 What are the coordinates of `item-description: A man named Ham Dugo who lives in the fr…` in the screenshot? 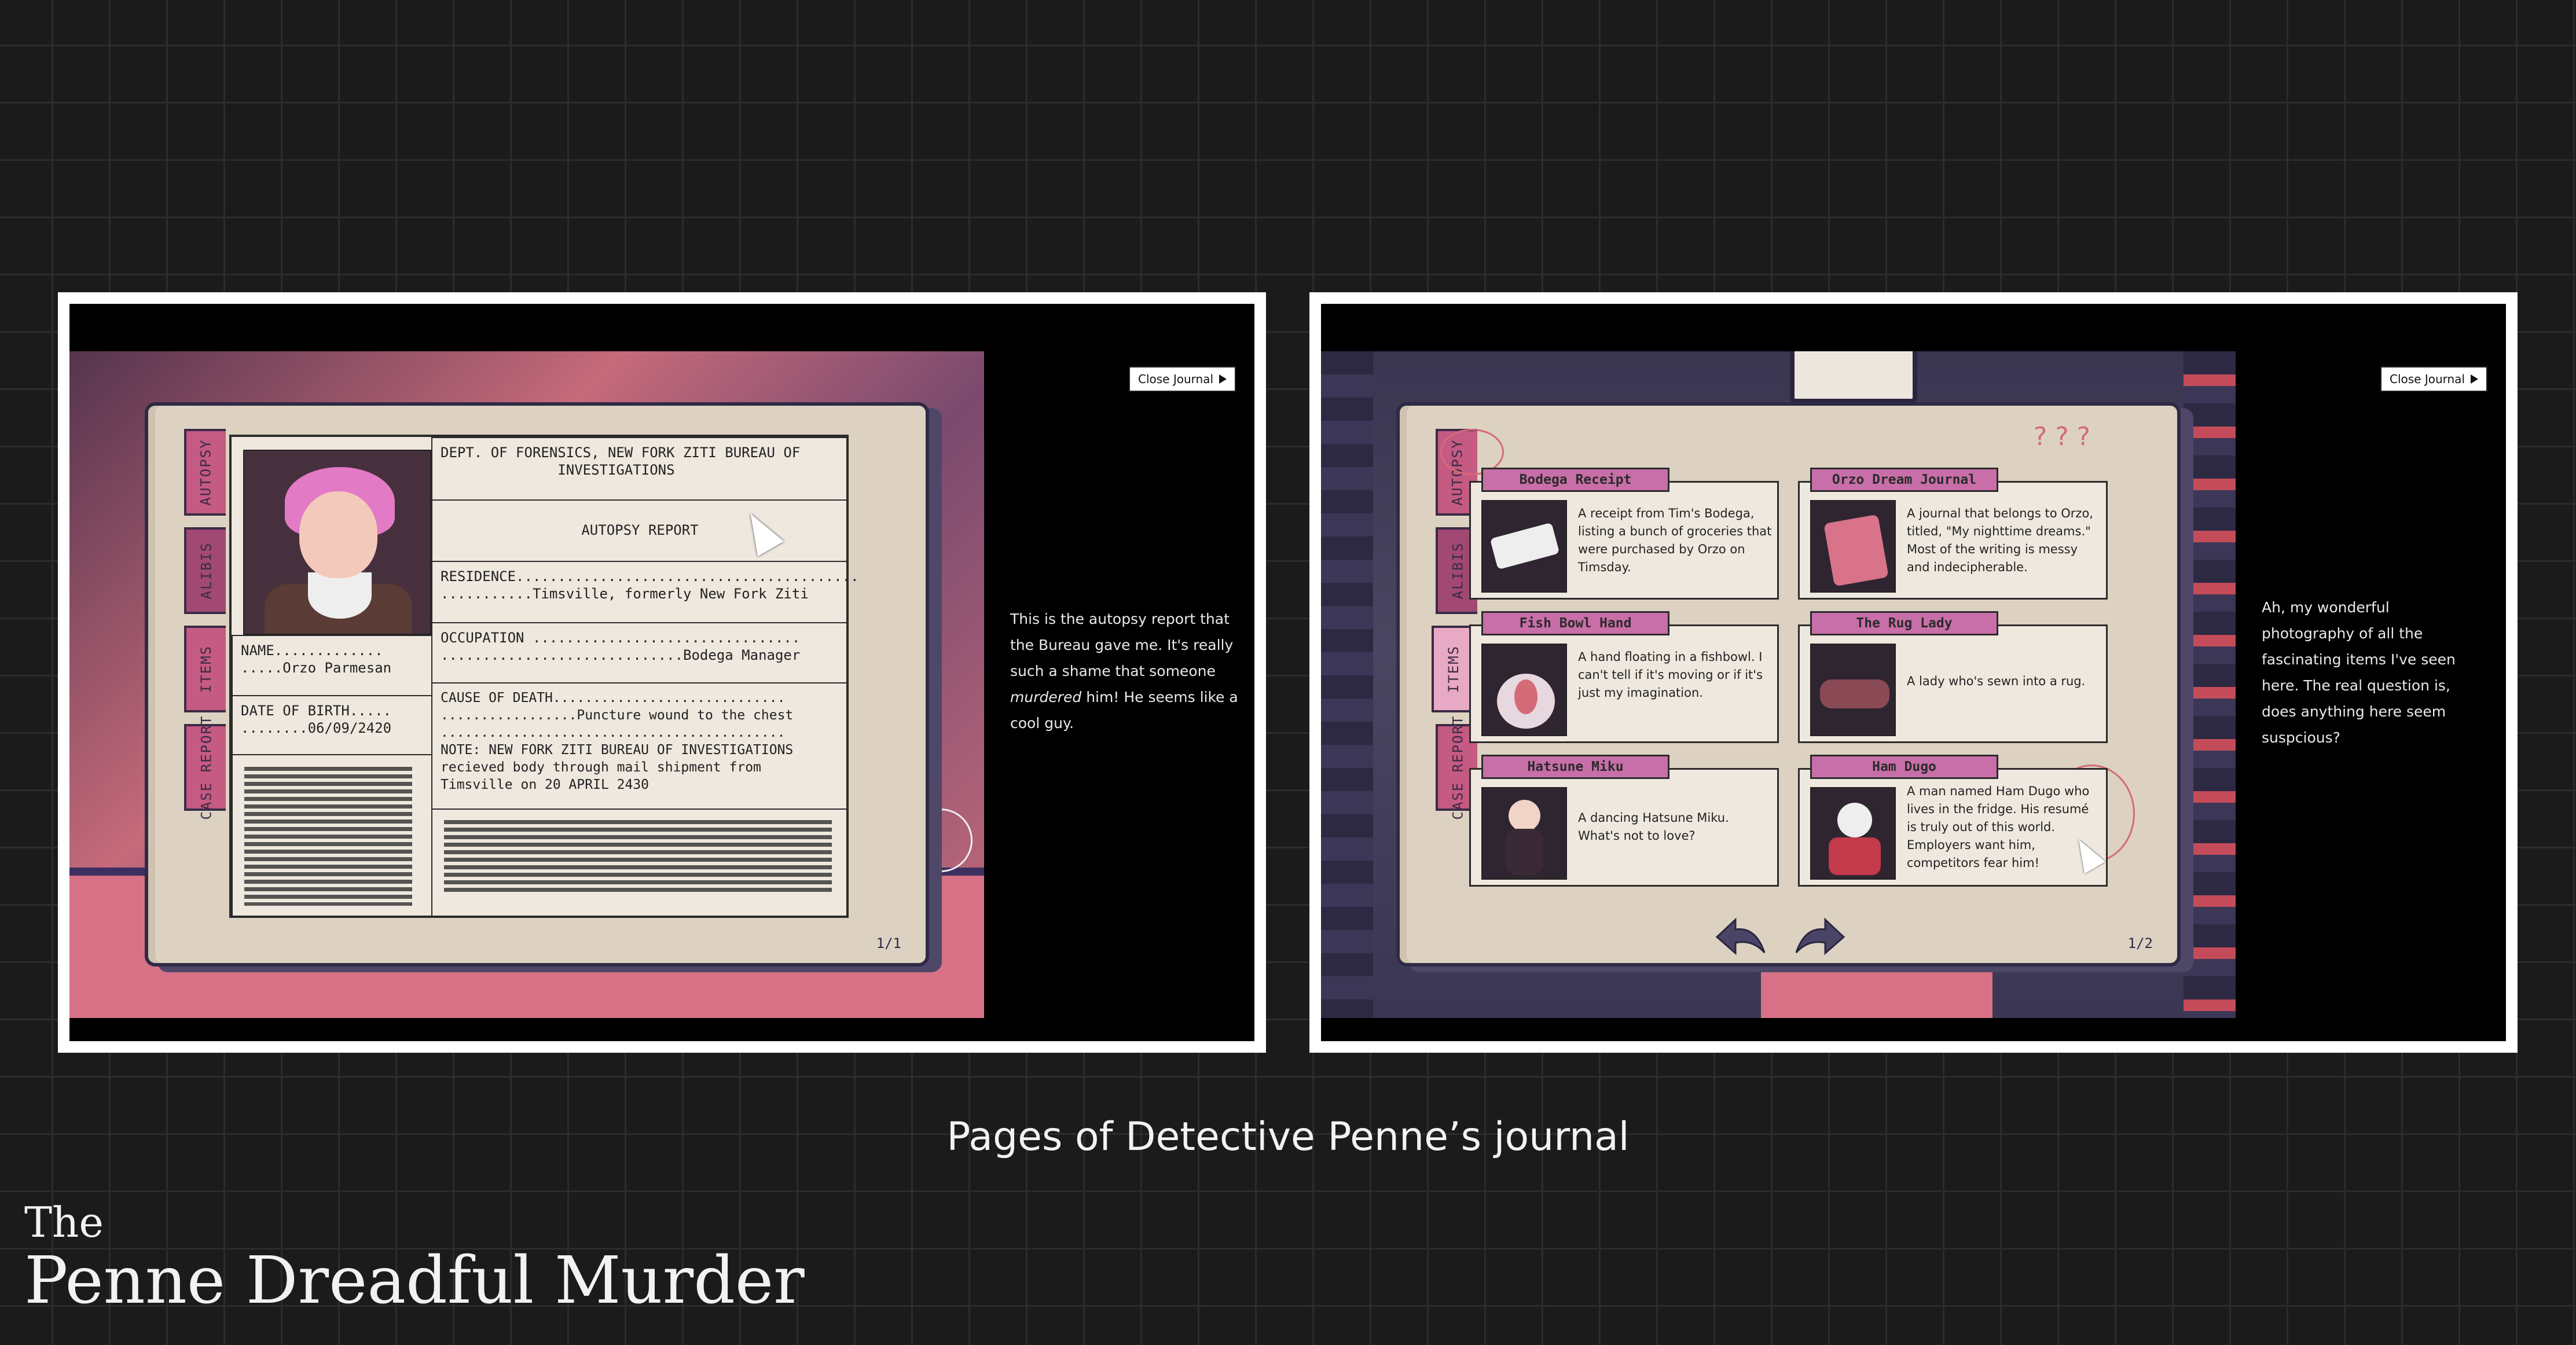 It's located at (1998, 827).